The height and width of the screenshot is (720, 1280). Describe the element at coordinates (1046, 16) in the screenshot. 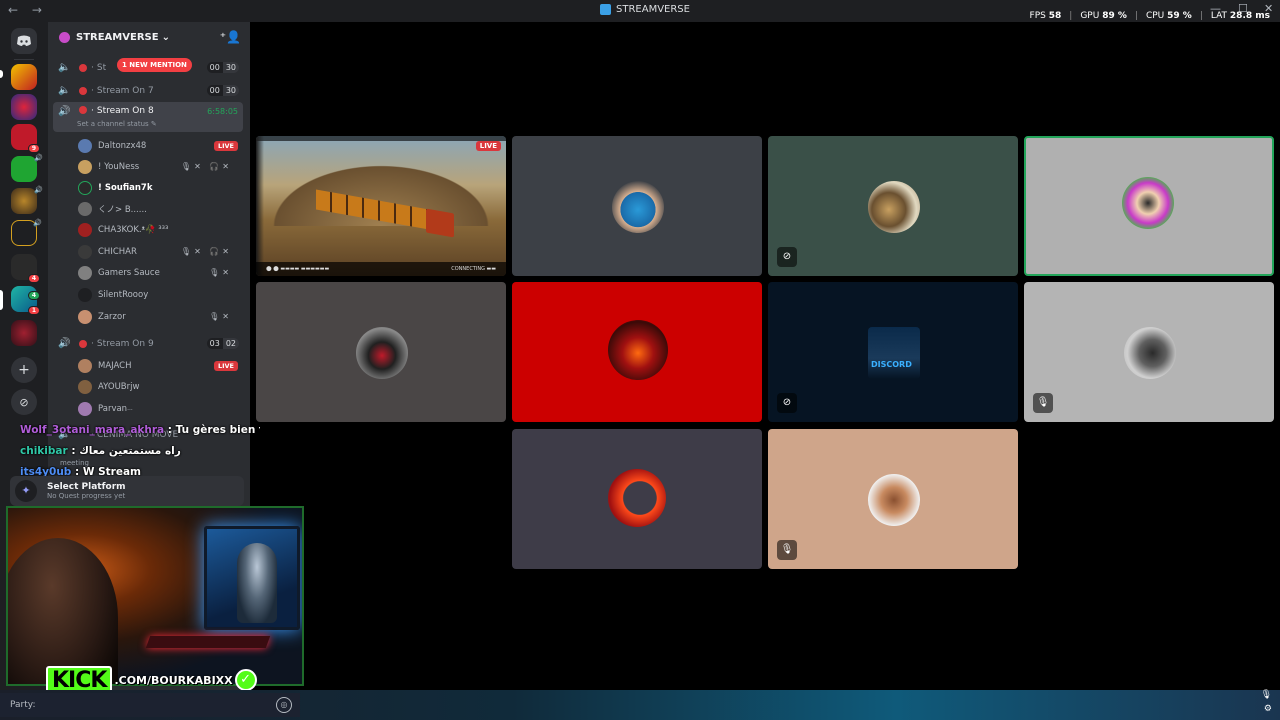

I see `fps-stat: FPS 58` at that location.